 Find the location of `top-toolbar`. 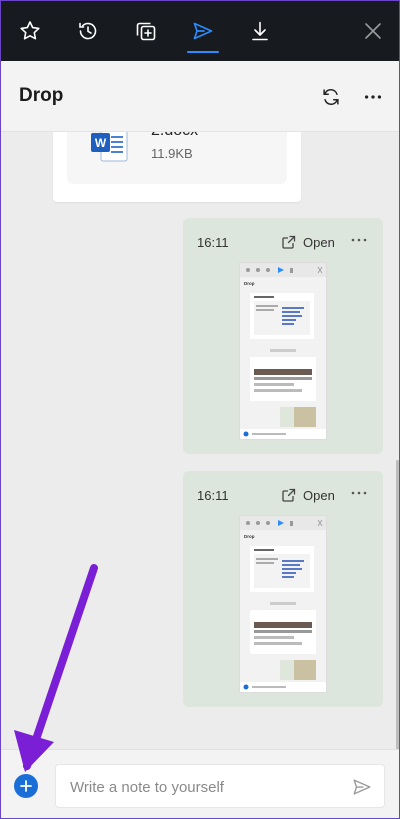

top-toolbar is located at coordinates (200, 31).